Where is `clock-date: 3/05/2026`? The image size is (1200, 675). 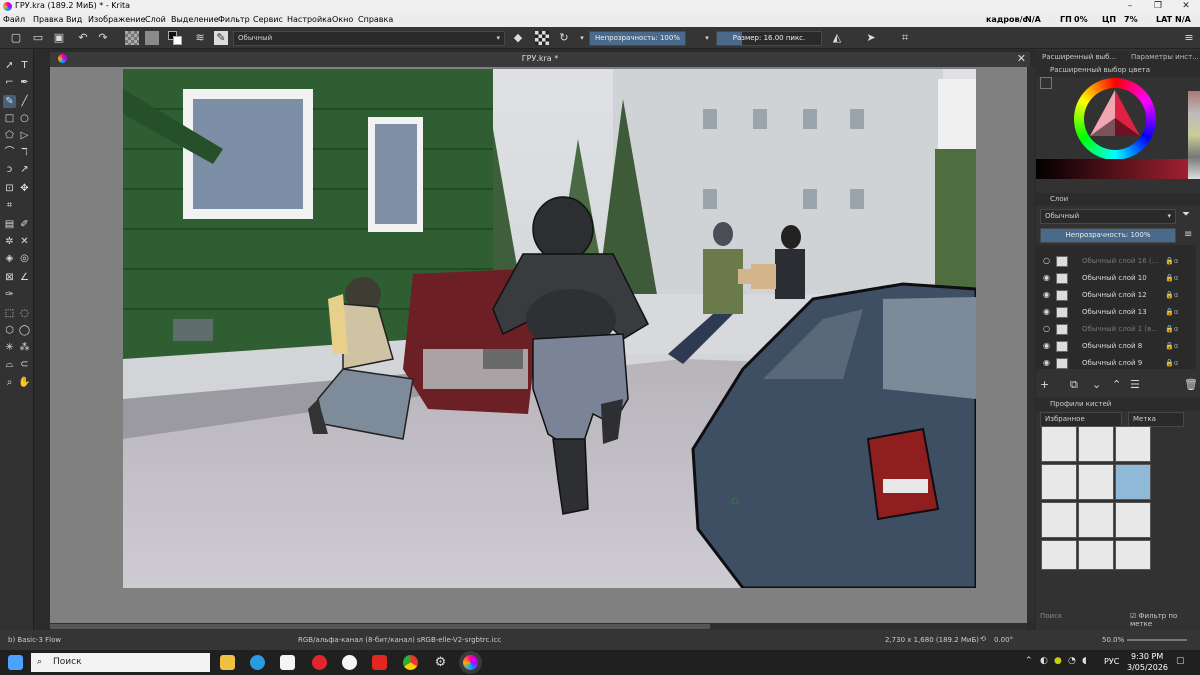 clock-date: 3/05/2026 is located at coordinates (1147, 667).